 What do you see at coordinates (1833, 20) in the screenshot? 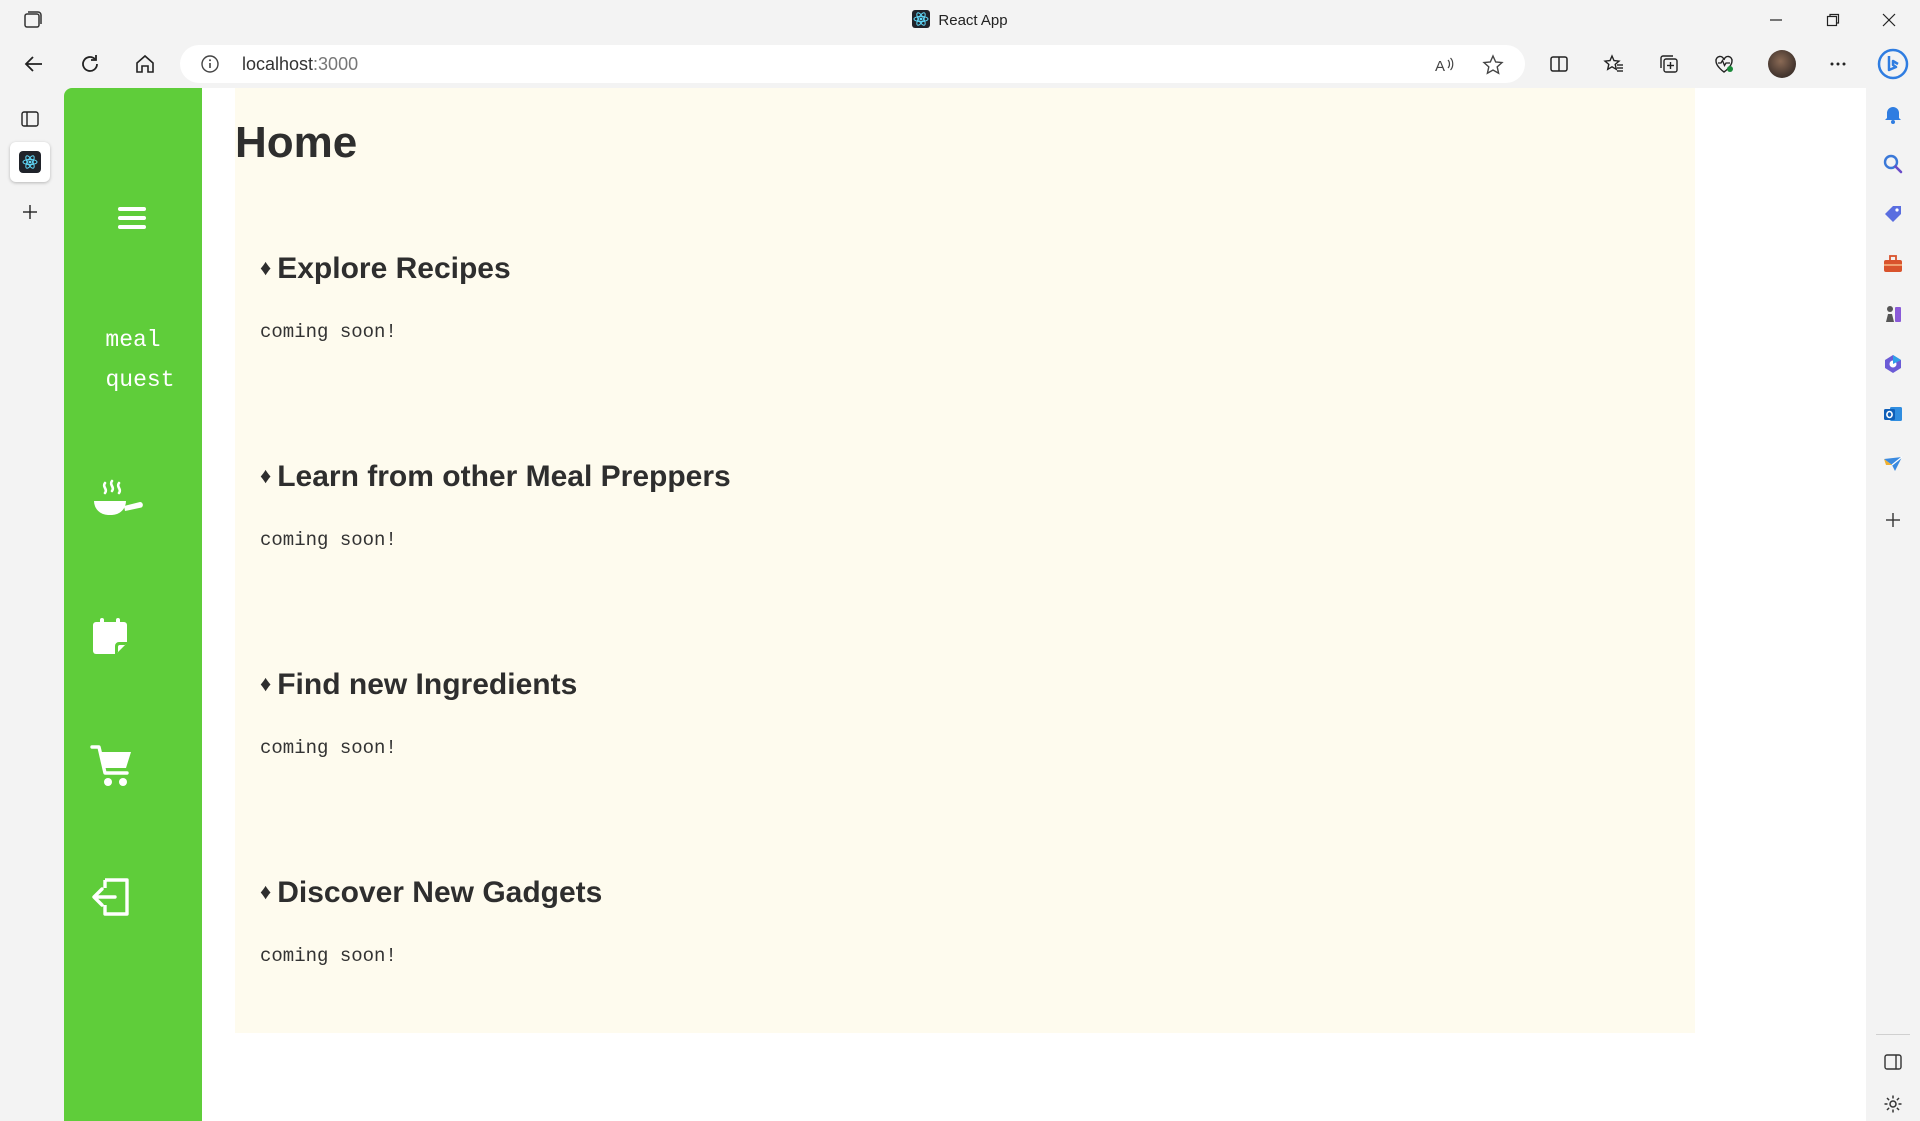
I see `restore-button` at bounding box center [1833, 20].